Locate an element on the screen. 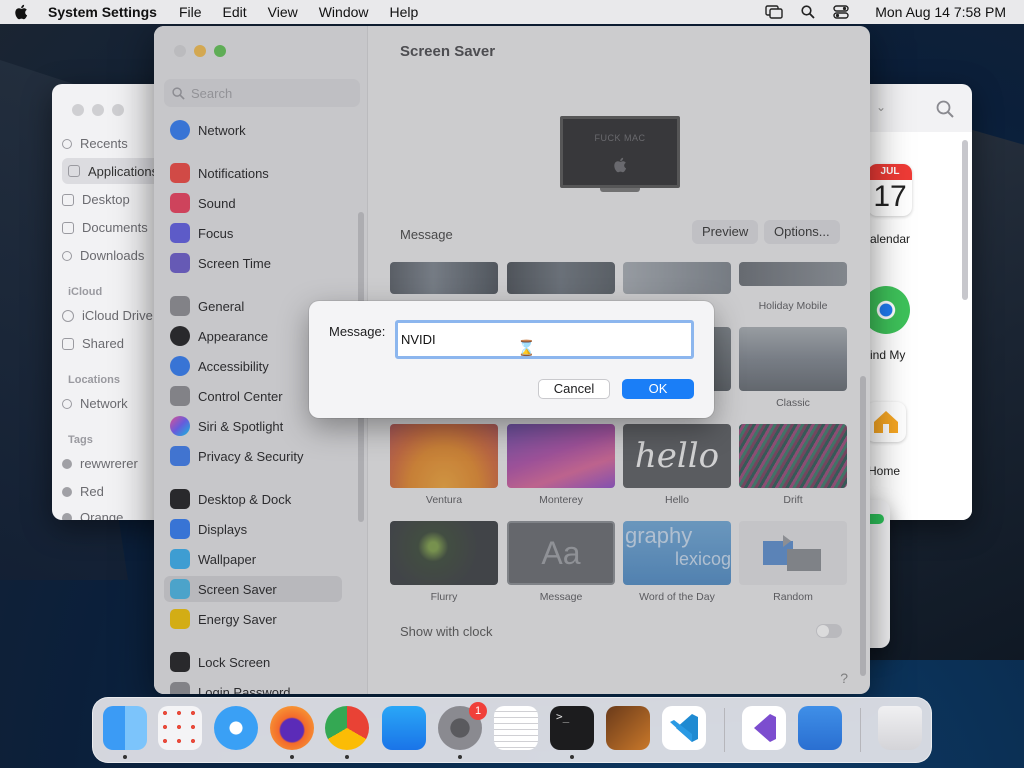 This screenshot has height=768, width=1024. menu-window: Window is located at coordinates (344, 12).